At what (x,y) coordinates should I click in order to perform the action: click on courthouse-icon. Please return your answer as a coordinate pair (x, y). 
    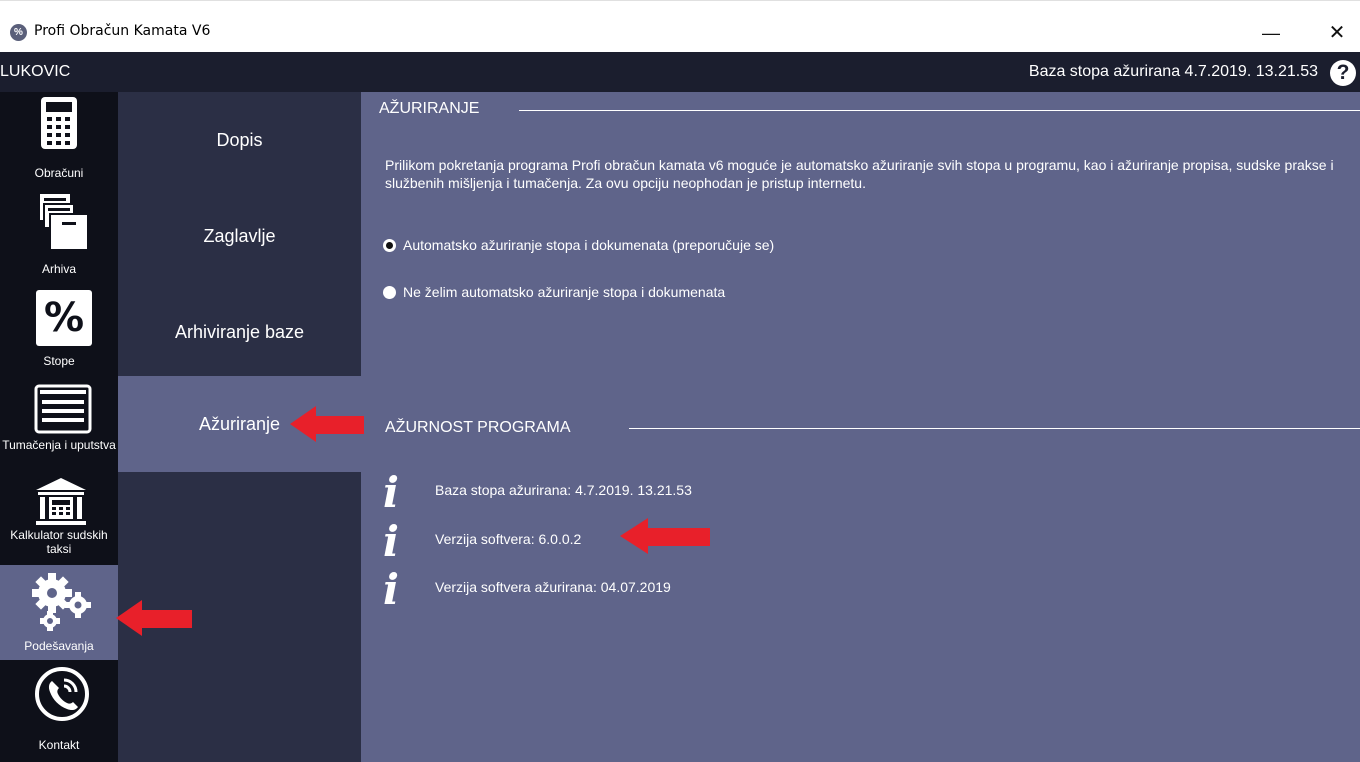
    Looking at the image, I should click on (61, 501).